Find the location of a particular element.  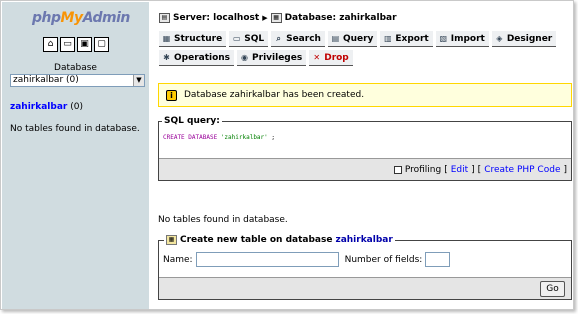

create-table-toolbar: Go is located at coordinates (365, 288).